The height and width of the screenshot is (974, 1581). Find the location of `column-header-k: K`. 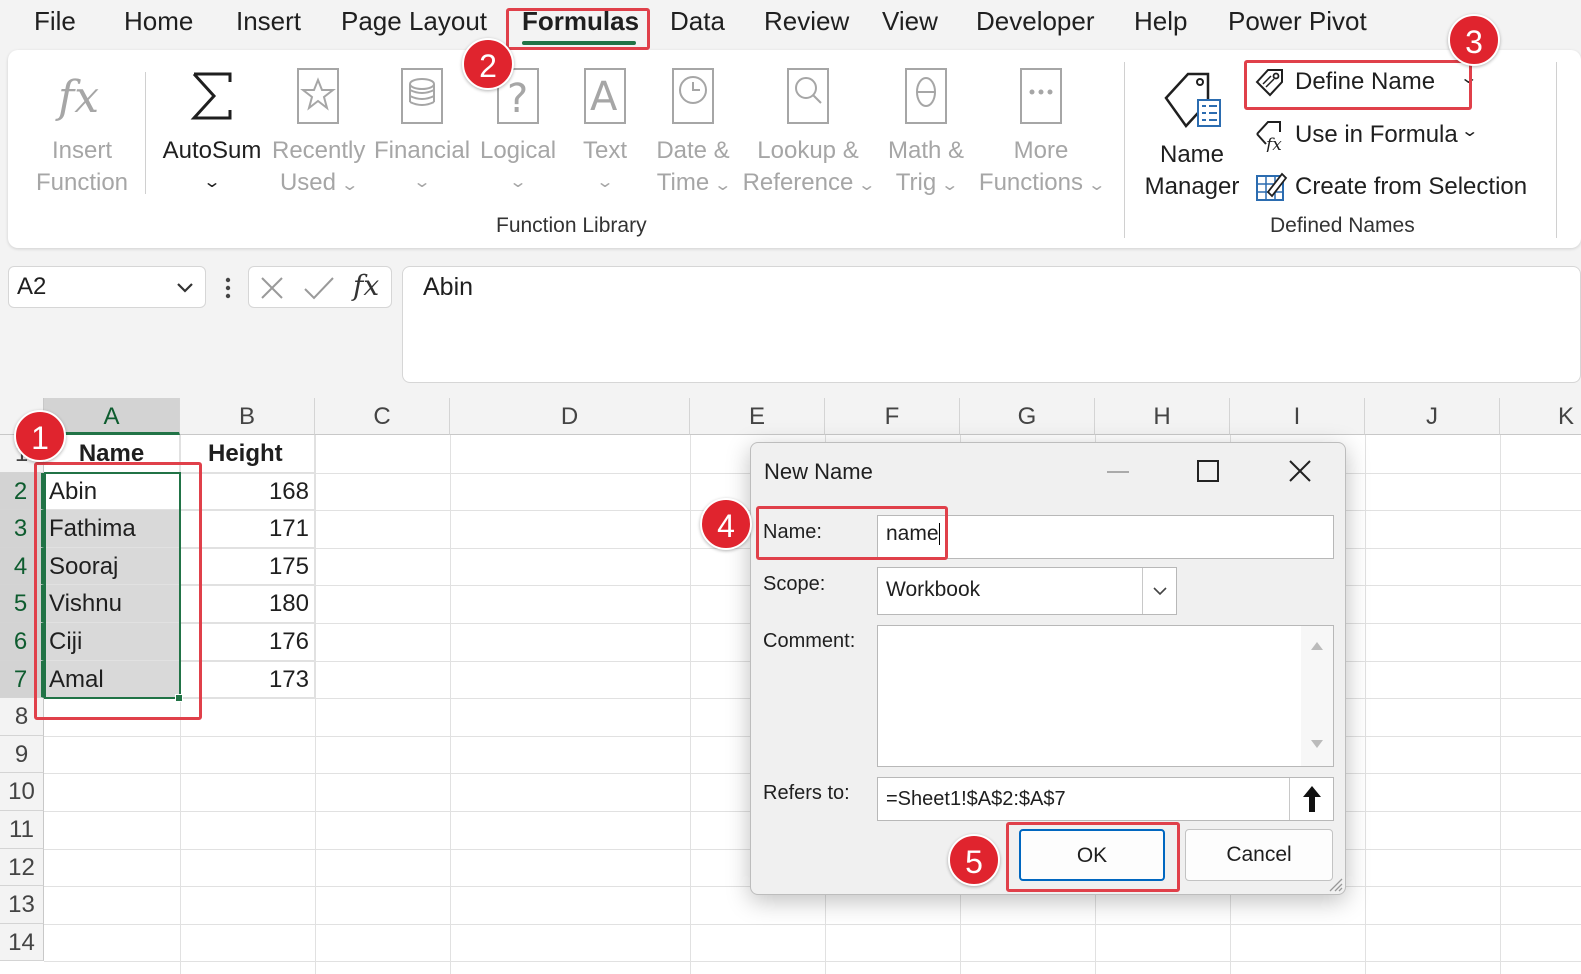

column-header-k: K is located at coordinates (1540, 416).